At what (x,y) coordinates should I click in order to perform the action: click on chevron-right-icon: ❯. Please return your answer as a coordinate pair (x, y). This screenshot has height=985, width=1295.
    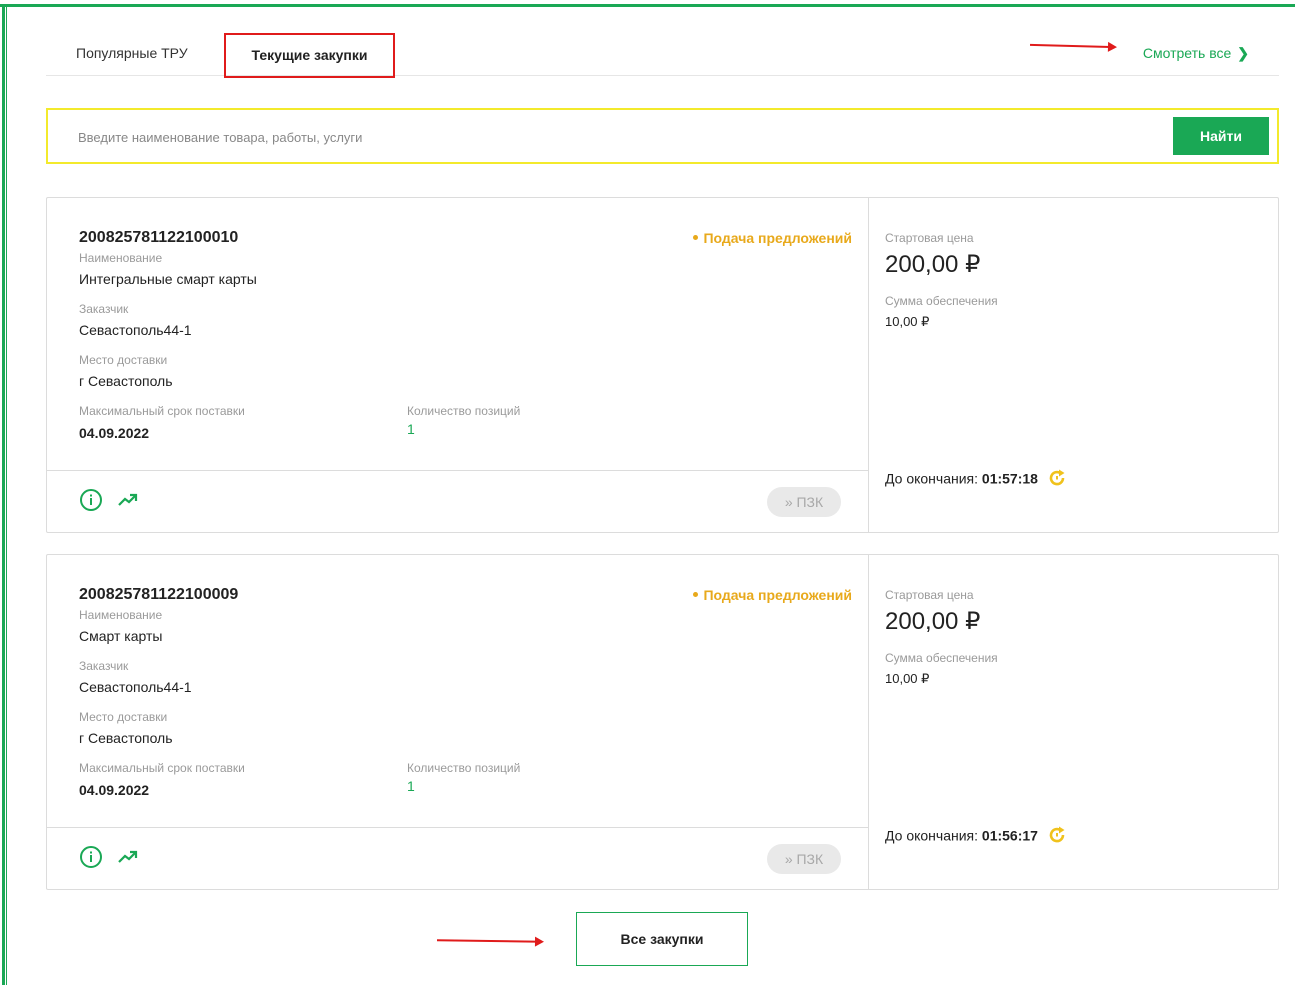
    Looking at the image, I should click on (1243, 53).